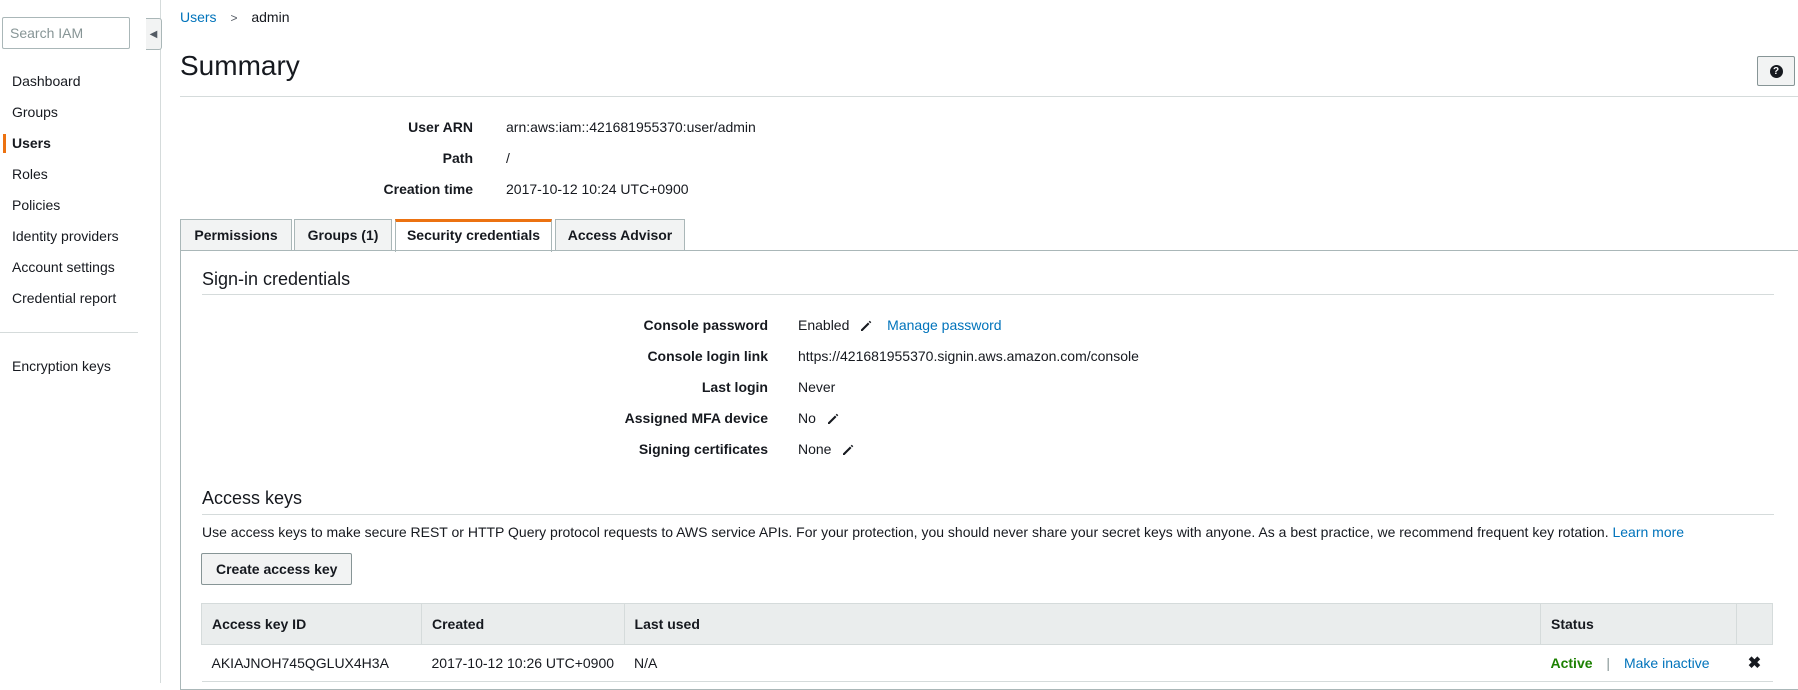  What do you see at coordinates (473, 235) in the screenshot?
I see `tab-security-credentials: Security credentials` at bounding box center [473, 235].